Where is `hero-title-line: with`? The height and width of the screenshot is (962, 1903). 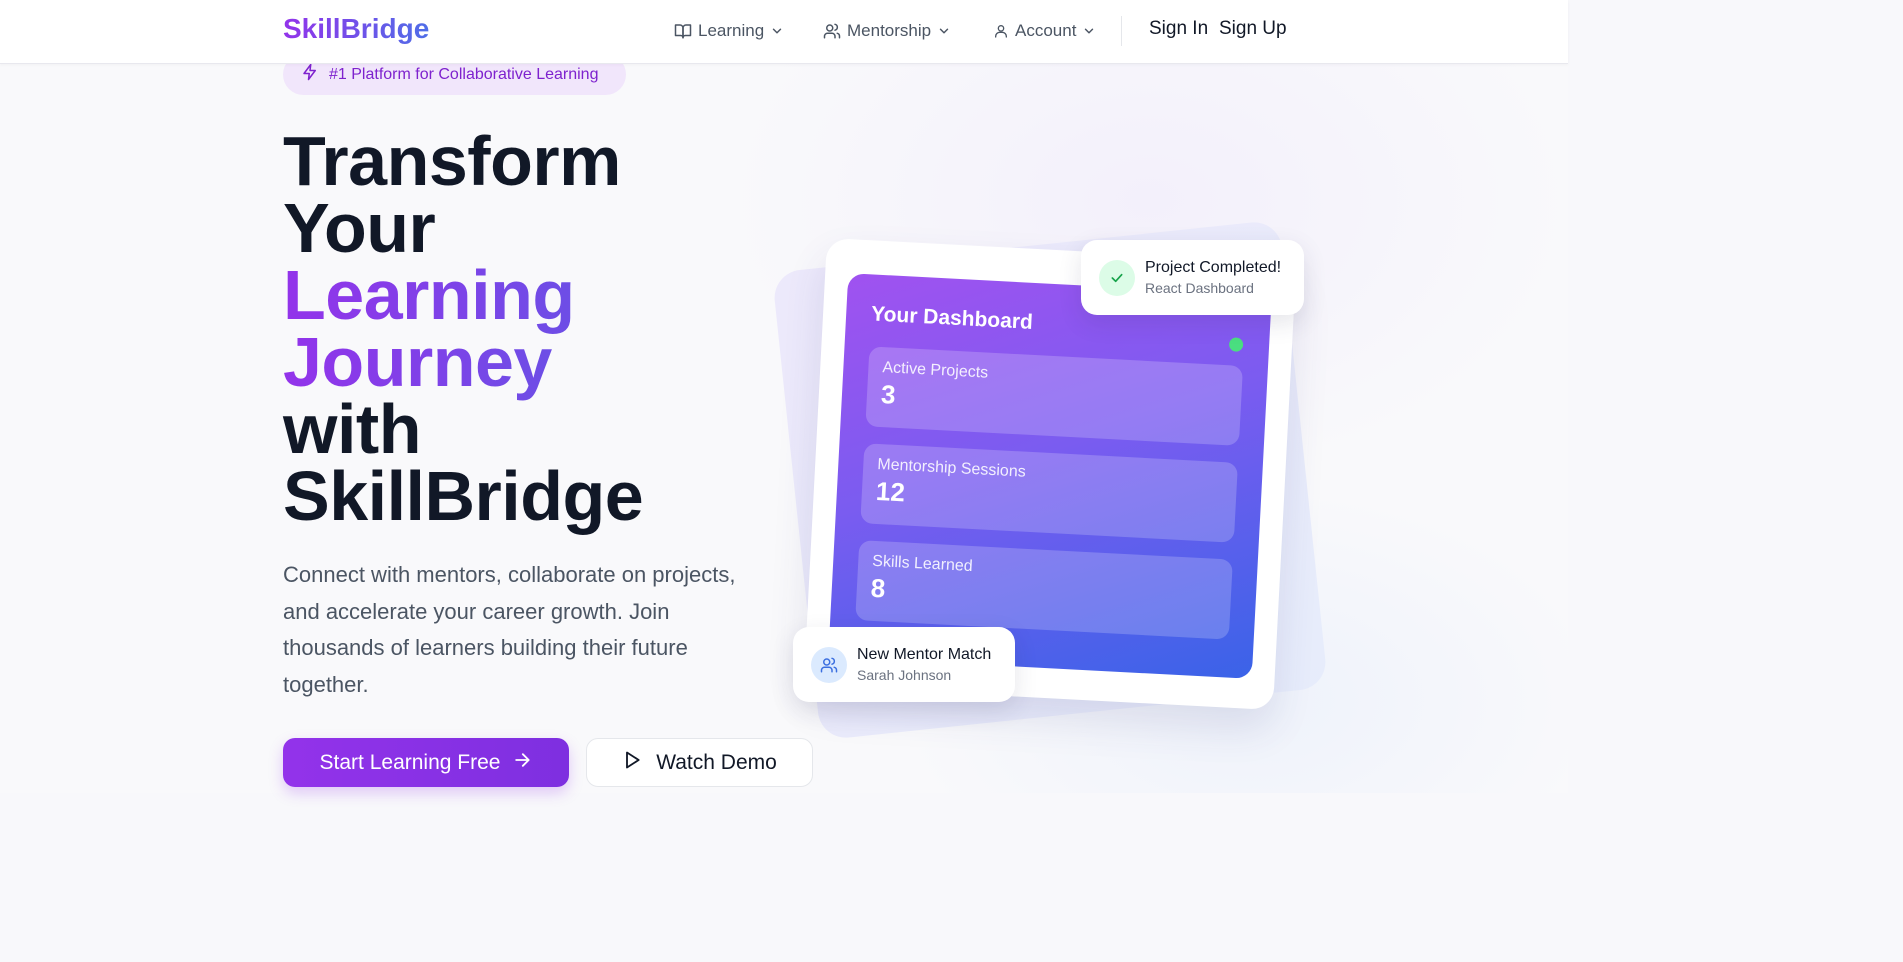 hero-title-line: with is located at coordinates (352, 429).